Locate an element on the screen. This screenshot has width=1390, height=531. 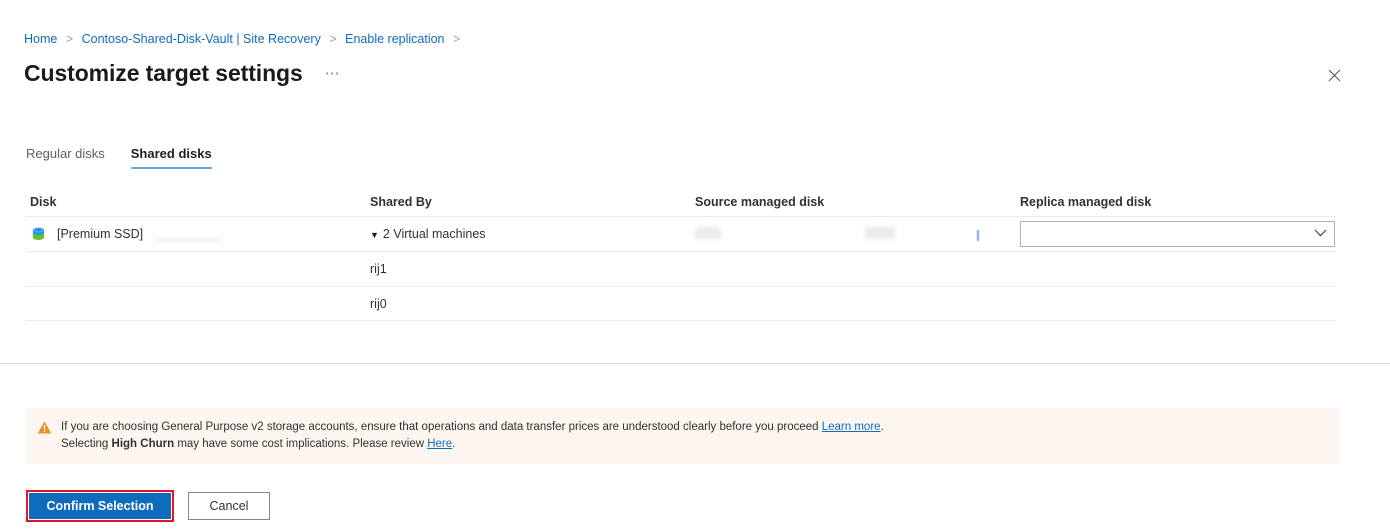
cancel-button: Cancel is located at coordinates (229, 506).